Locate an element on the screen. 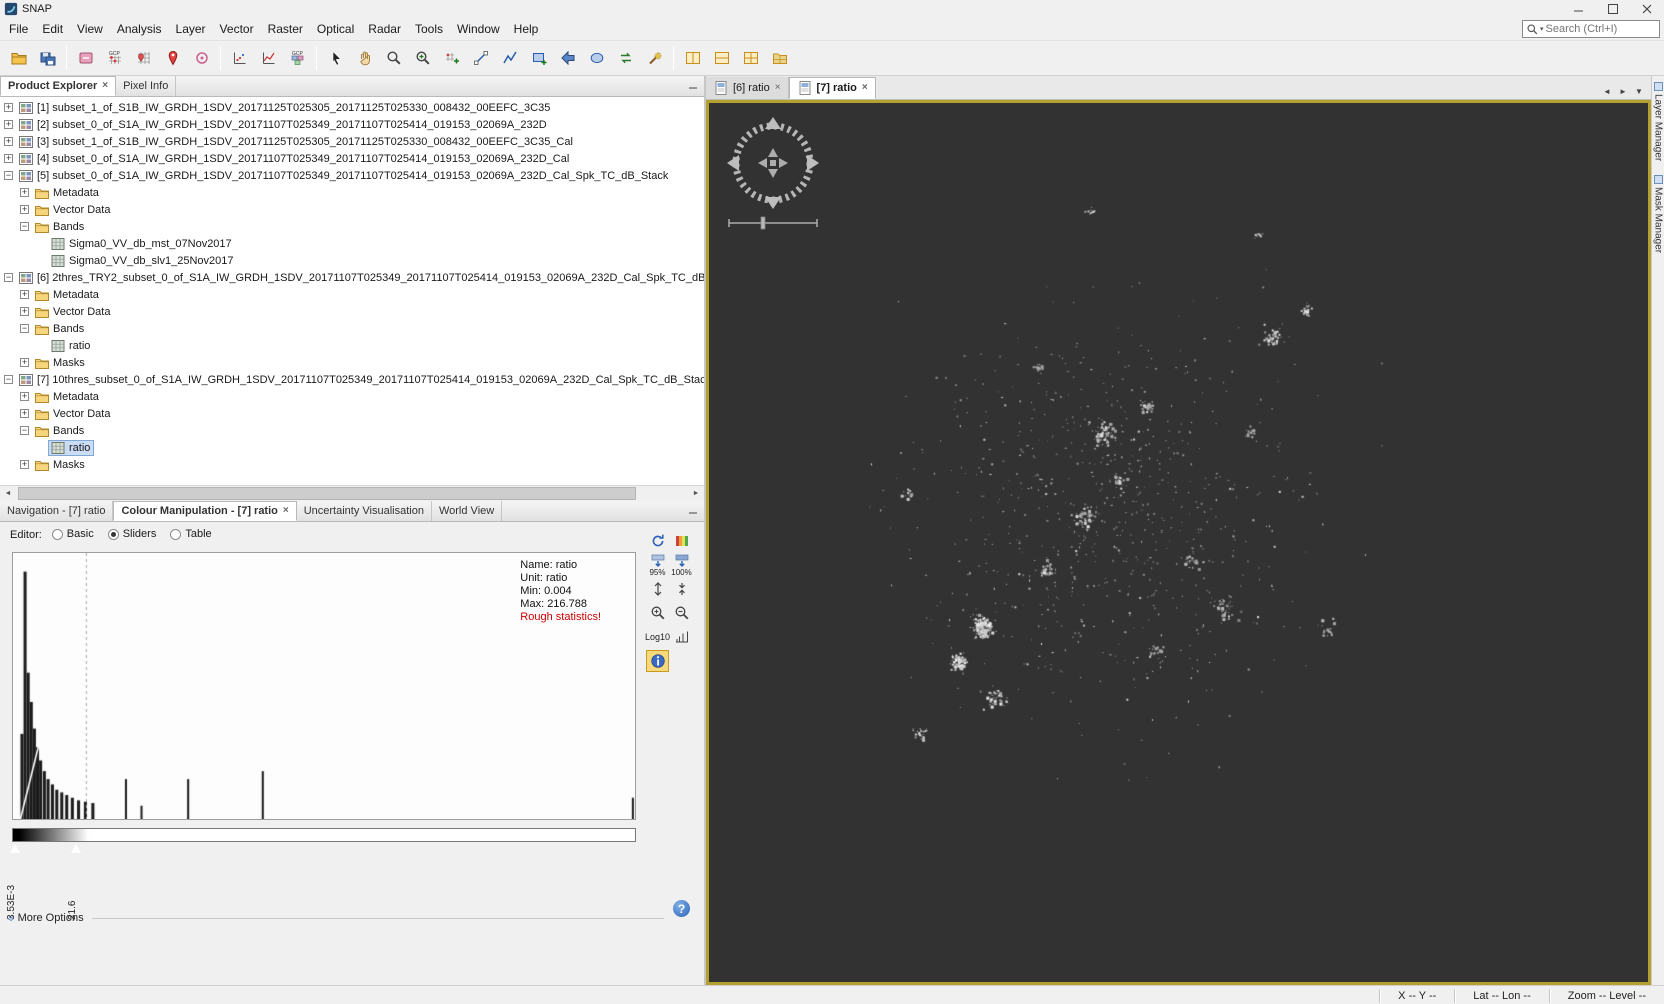 The height and width of the screenshot is (1004, 1664). more-options-row: » More Options is located at coordinates (334, 918).